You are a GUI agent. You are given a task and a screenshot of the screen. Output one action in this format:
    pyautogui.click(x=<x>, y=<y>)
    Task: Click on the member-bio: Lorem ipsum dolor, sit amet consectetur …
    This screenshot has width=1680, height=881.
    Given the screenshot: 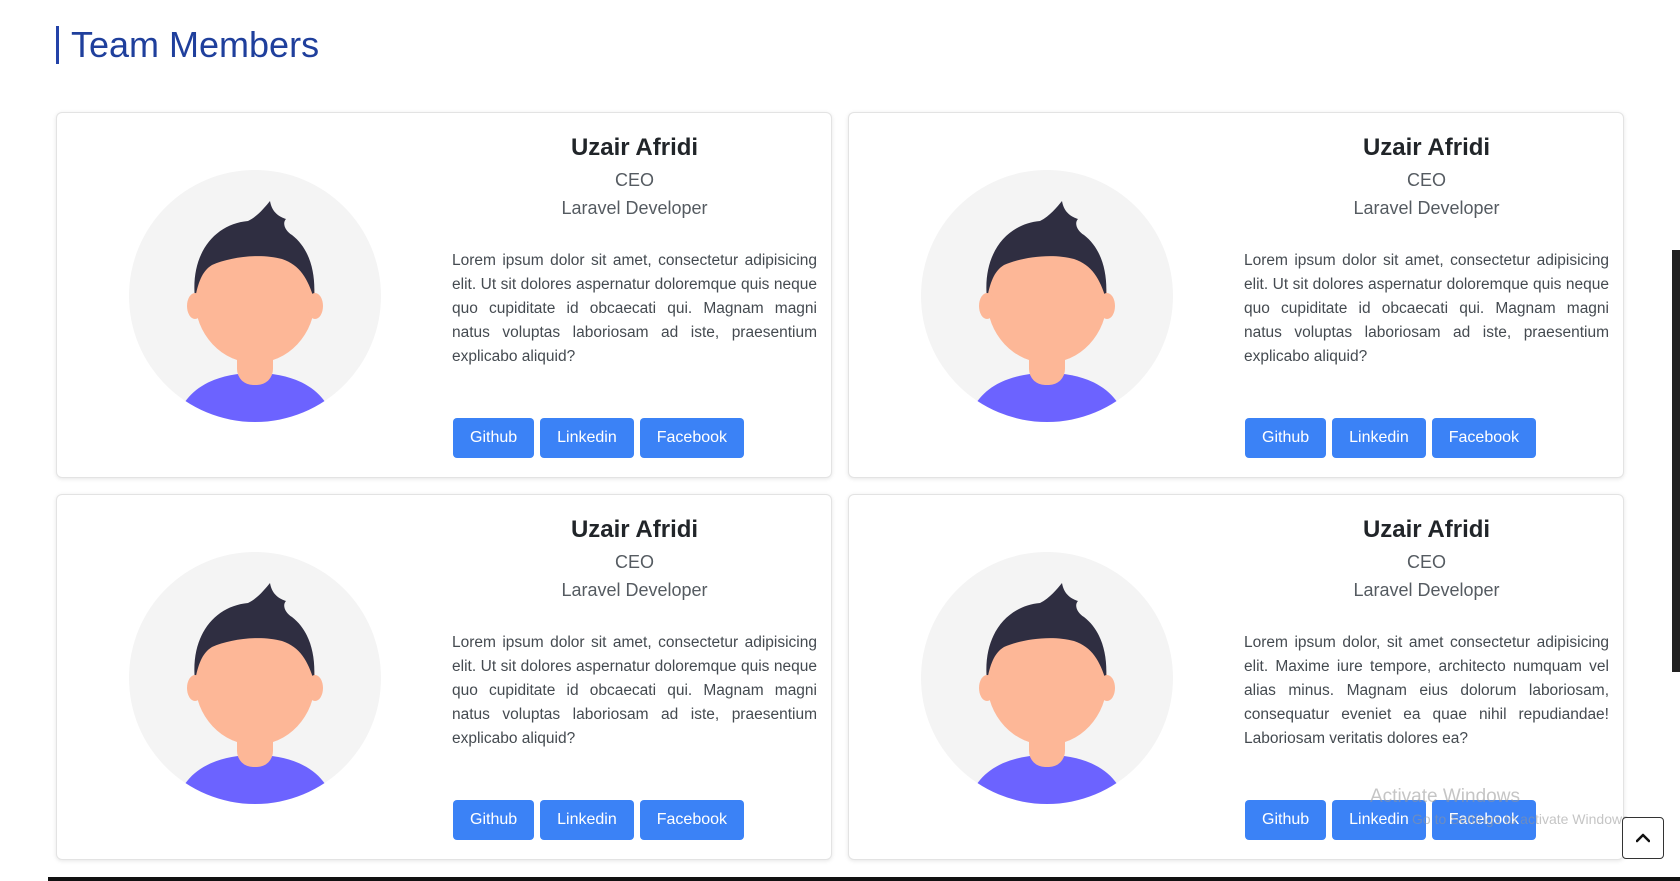 What is the action you would take?
    pyautogui.click(x=1426, y=690)
    